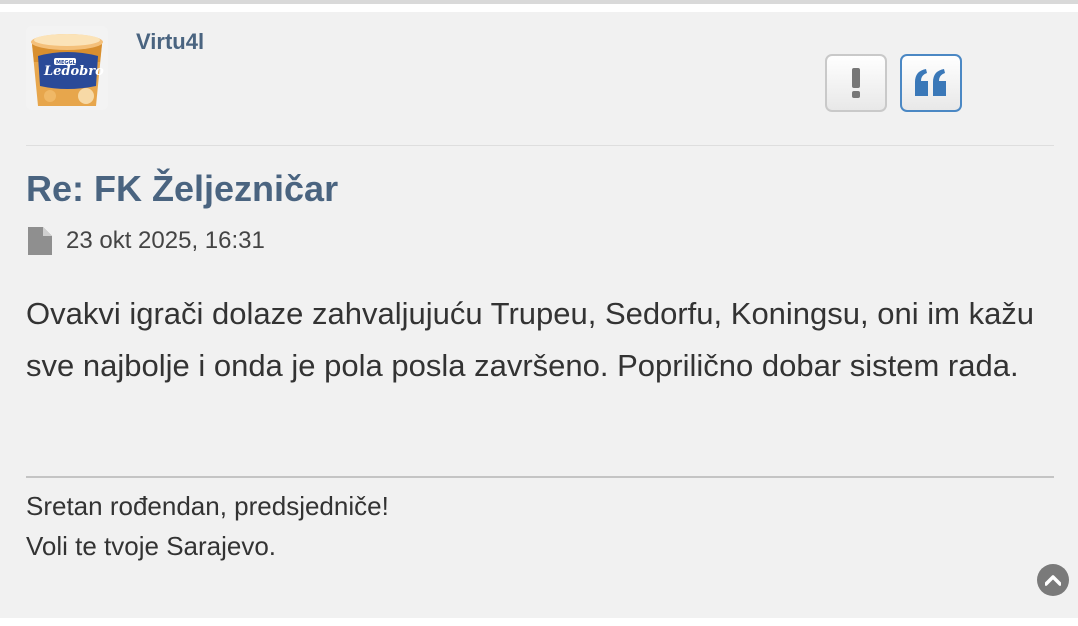 This screenshot has height=626, width=1078. Describe the element at coordinates (73, 71) in the screenshot. I see `avatar-brand-text: Ledobro` at that location.